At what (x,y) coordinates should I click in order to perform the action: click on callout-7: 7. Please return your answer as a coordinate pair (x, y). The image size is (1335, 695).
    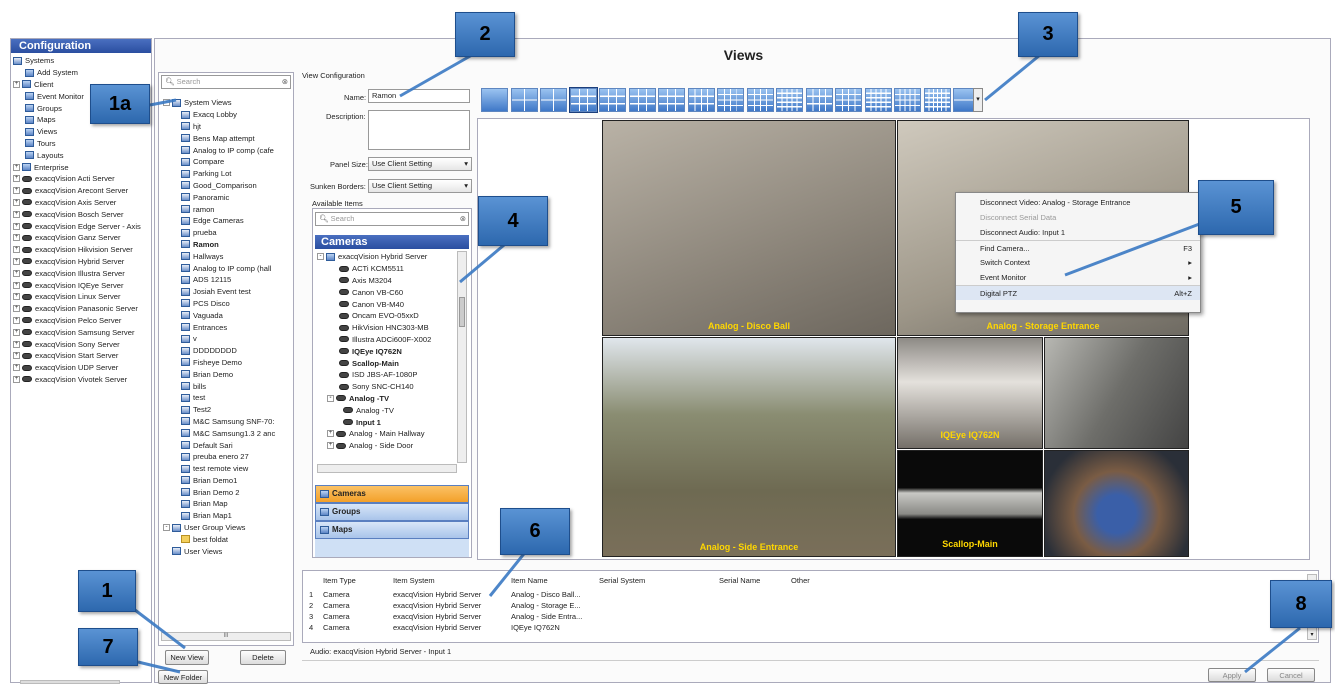
    Looking at the image, I should click on (108, 647).